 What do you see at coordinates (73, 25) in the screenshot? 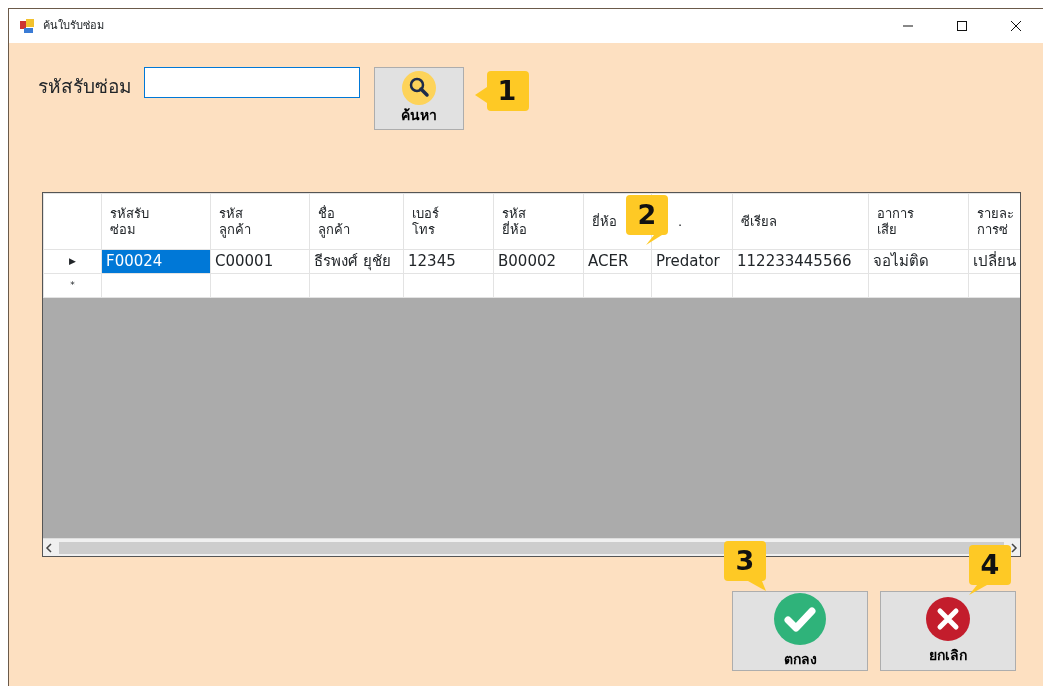
I see `window-title: ค้นใบรับซ่อม` at bounding box center [73, 25].